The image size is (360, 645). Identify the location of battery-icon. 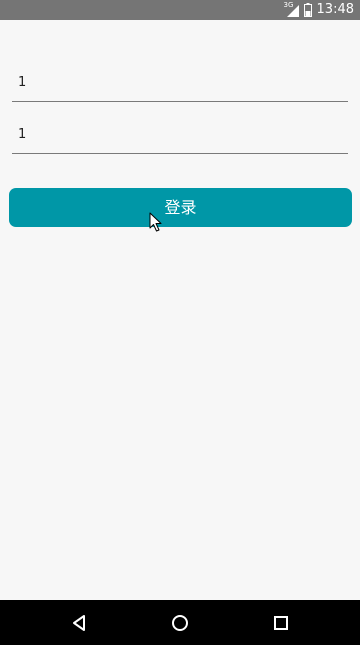
(307, 10).